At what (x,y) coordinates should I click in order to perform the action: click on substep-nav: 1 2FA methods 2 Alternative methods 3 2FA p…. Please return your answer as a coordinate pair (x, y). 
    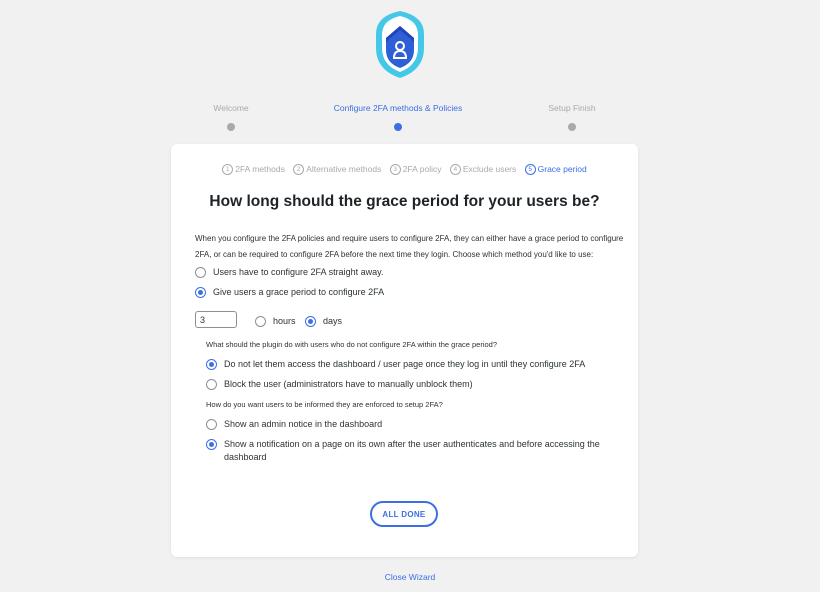
    Looking at the image, I should click on (404, 169).